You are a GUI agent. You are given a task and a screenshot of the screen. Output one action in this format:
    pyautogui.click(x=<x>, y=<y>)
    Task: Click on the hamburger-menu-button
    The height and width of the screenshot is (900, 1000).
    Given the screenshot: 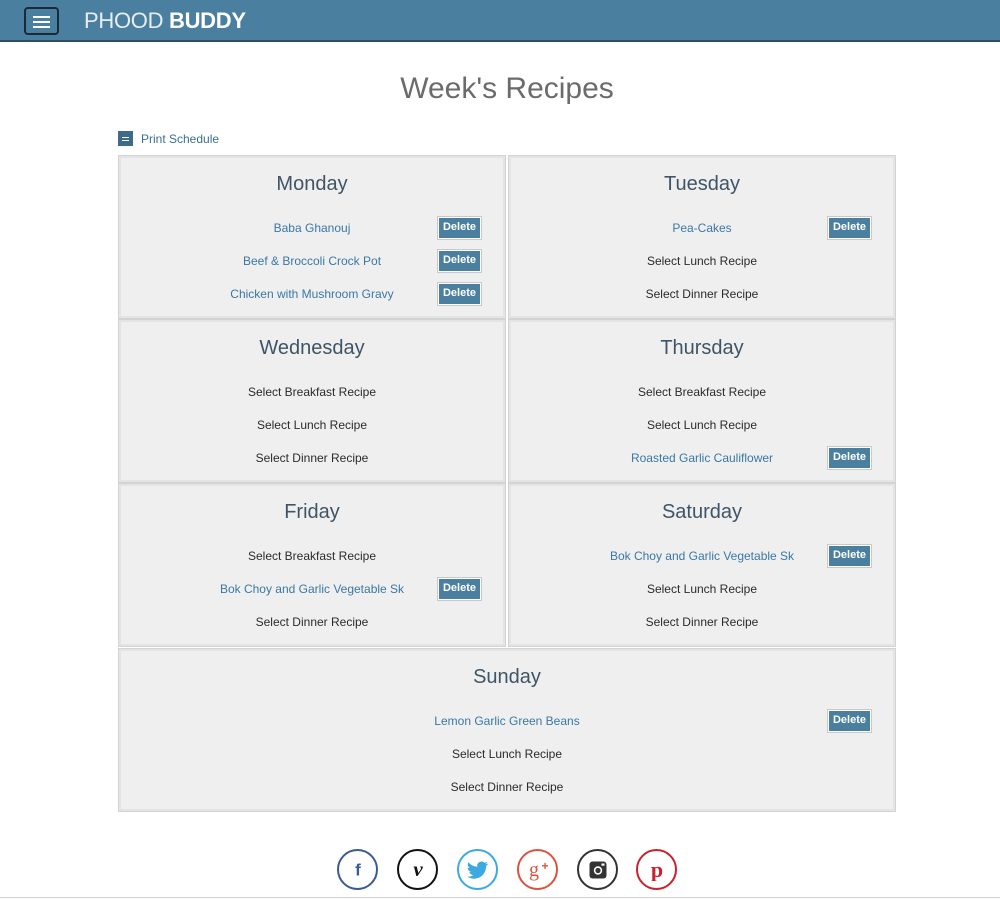 What is the action you would take?
    pyautogui.click(x=41, y=21)
    